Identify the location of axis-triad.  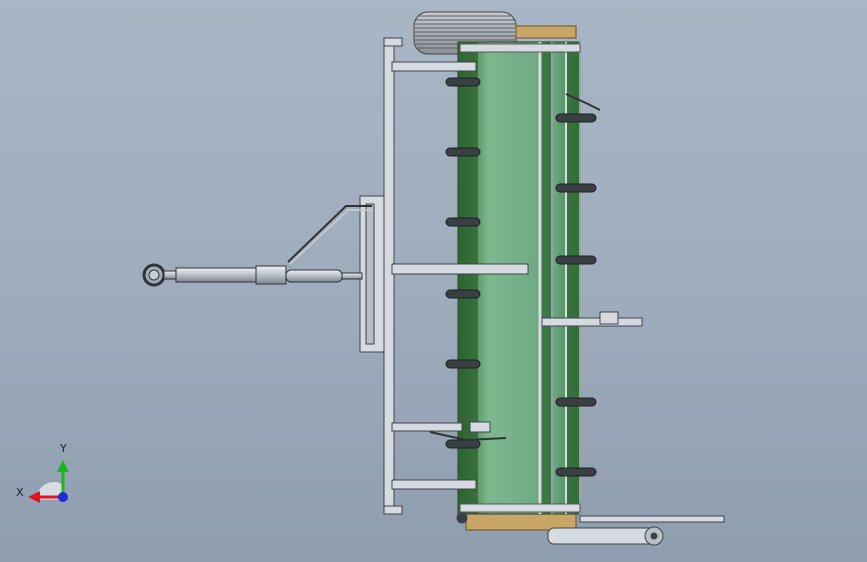
(48, 481).